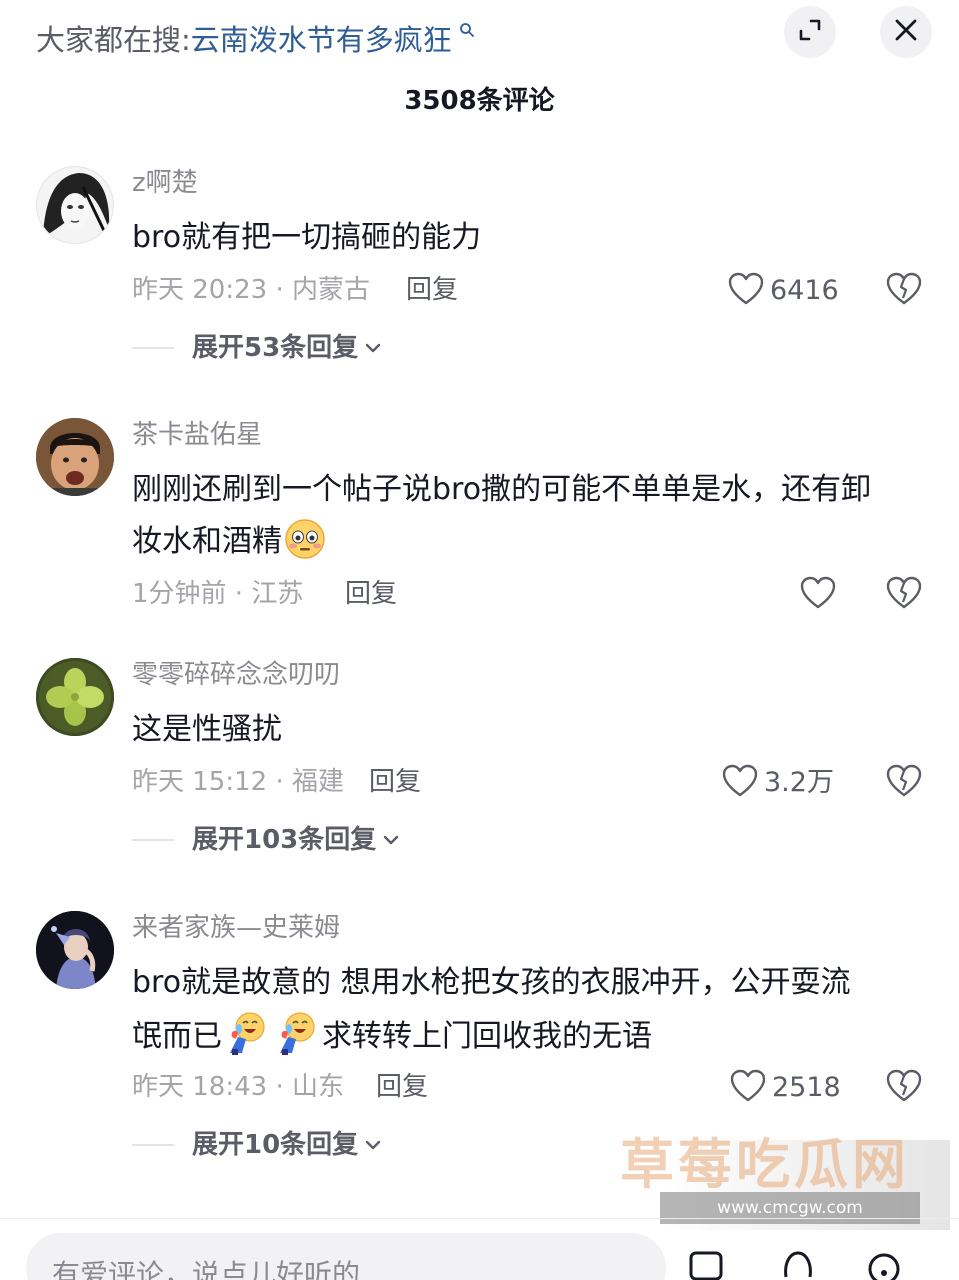  Describe the element at coordinates (251, 290) in the screenshot. I see `comment-time-location: 昨天 20:23 · 内蒙古` at that location.